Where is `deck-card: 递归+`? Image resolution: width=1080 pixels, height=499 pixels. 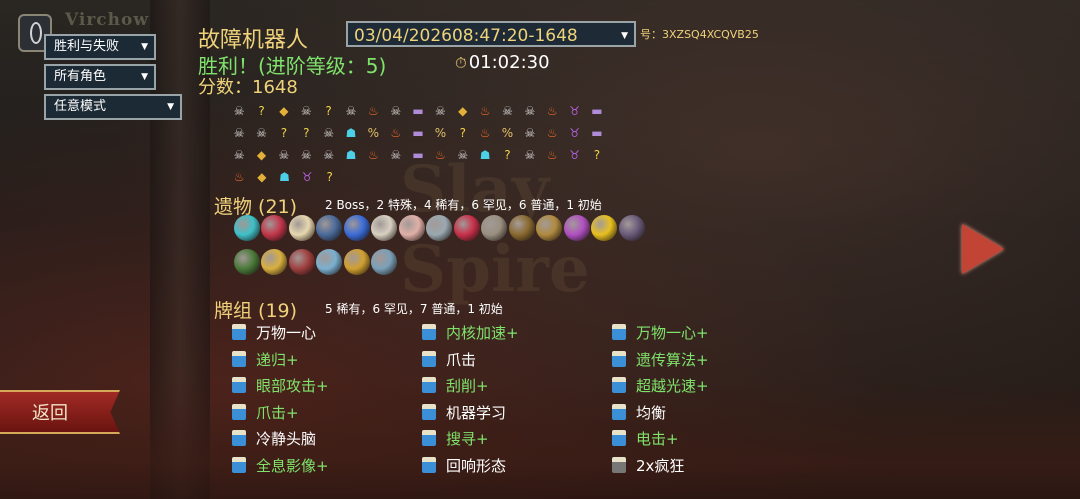
deck-card: 递归+ is located at coordinates (265, 360).